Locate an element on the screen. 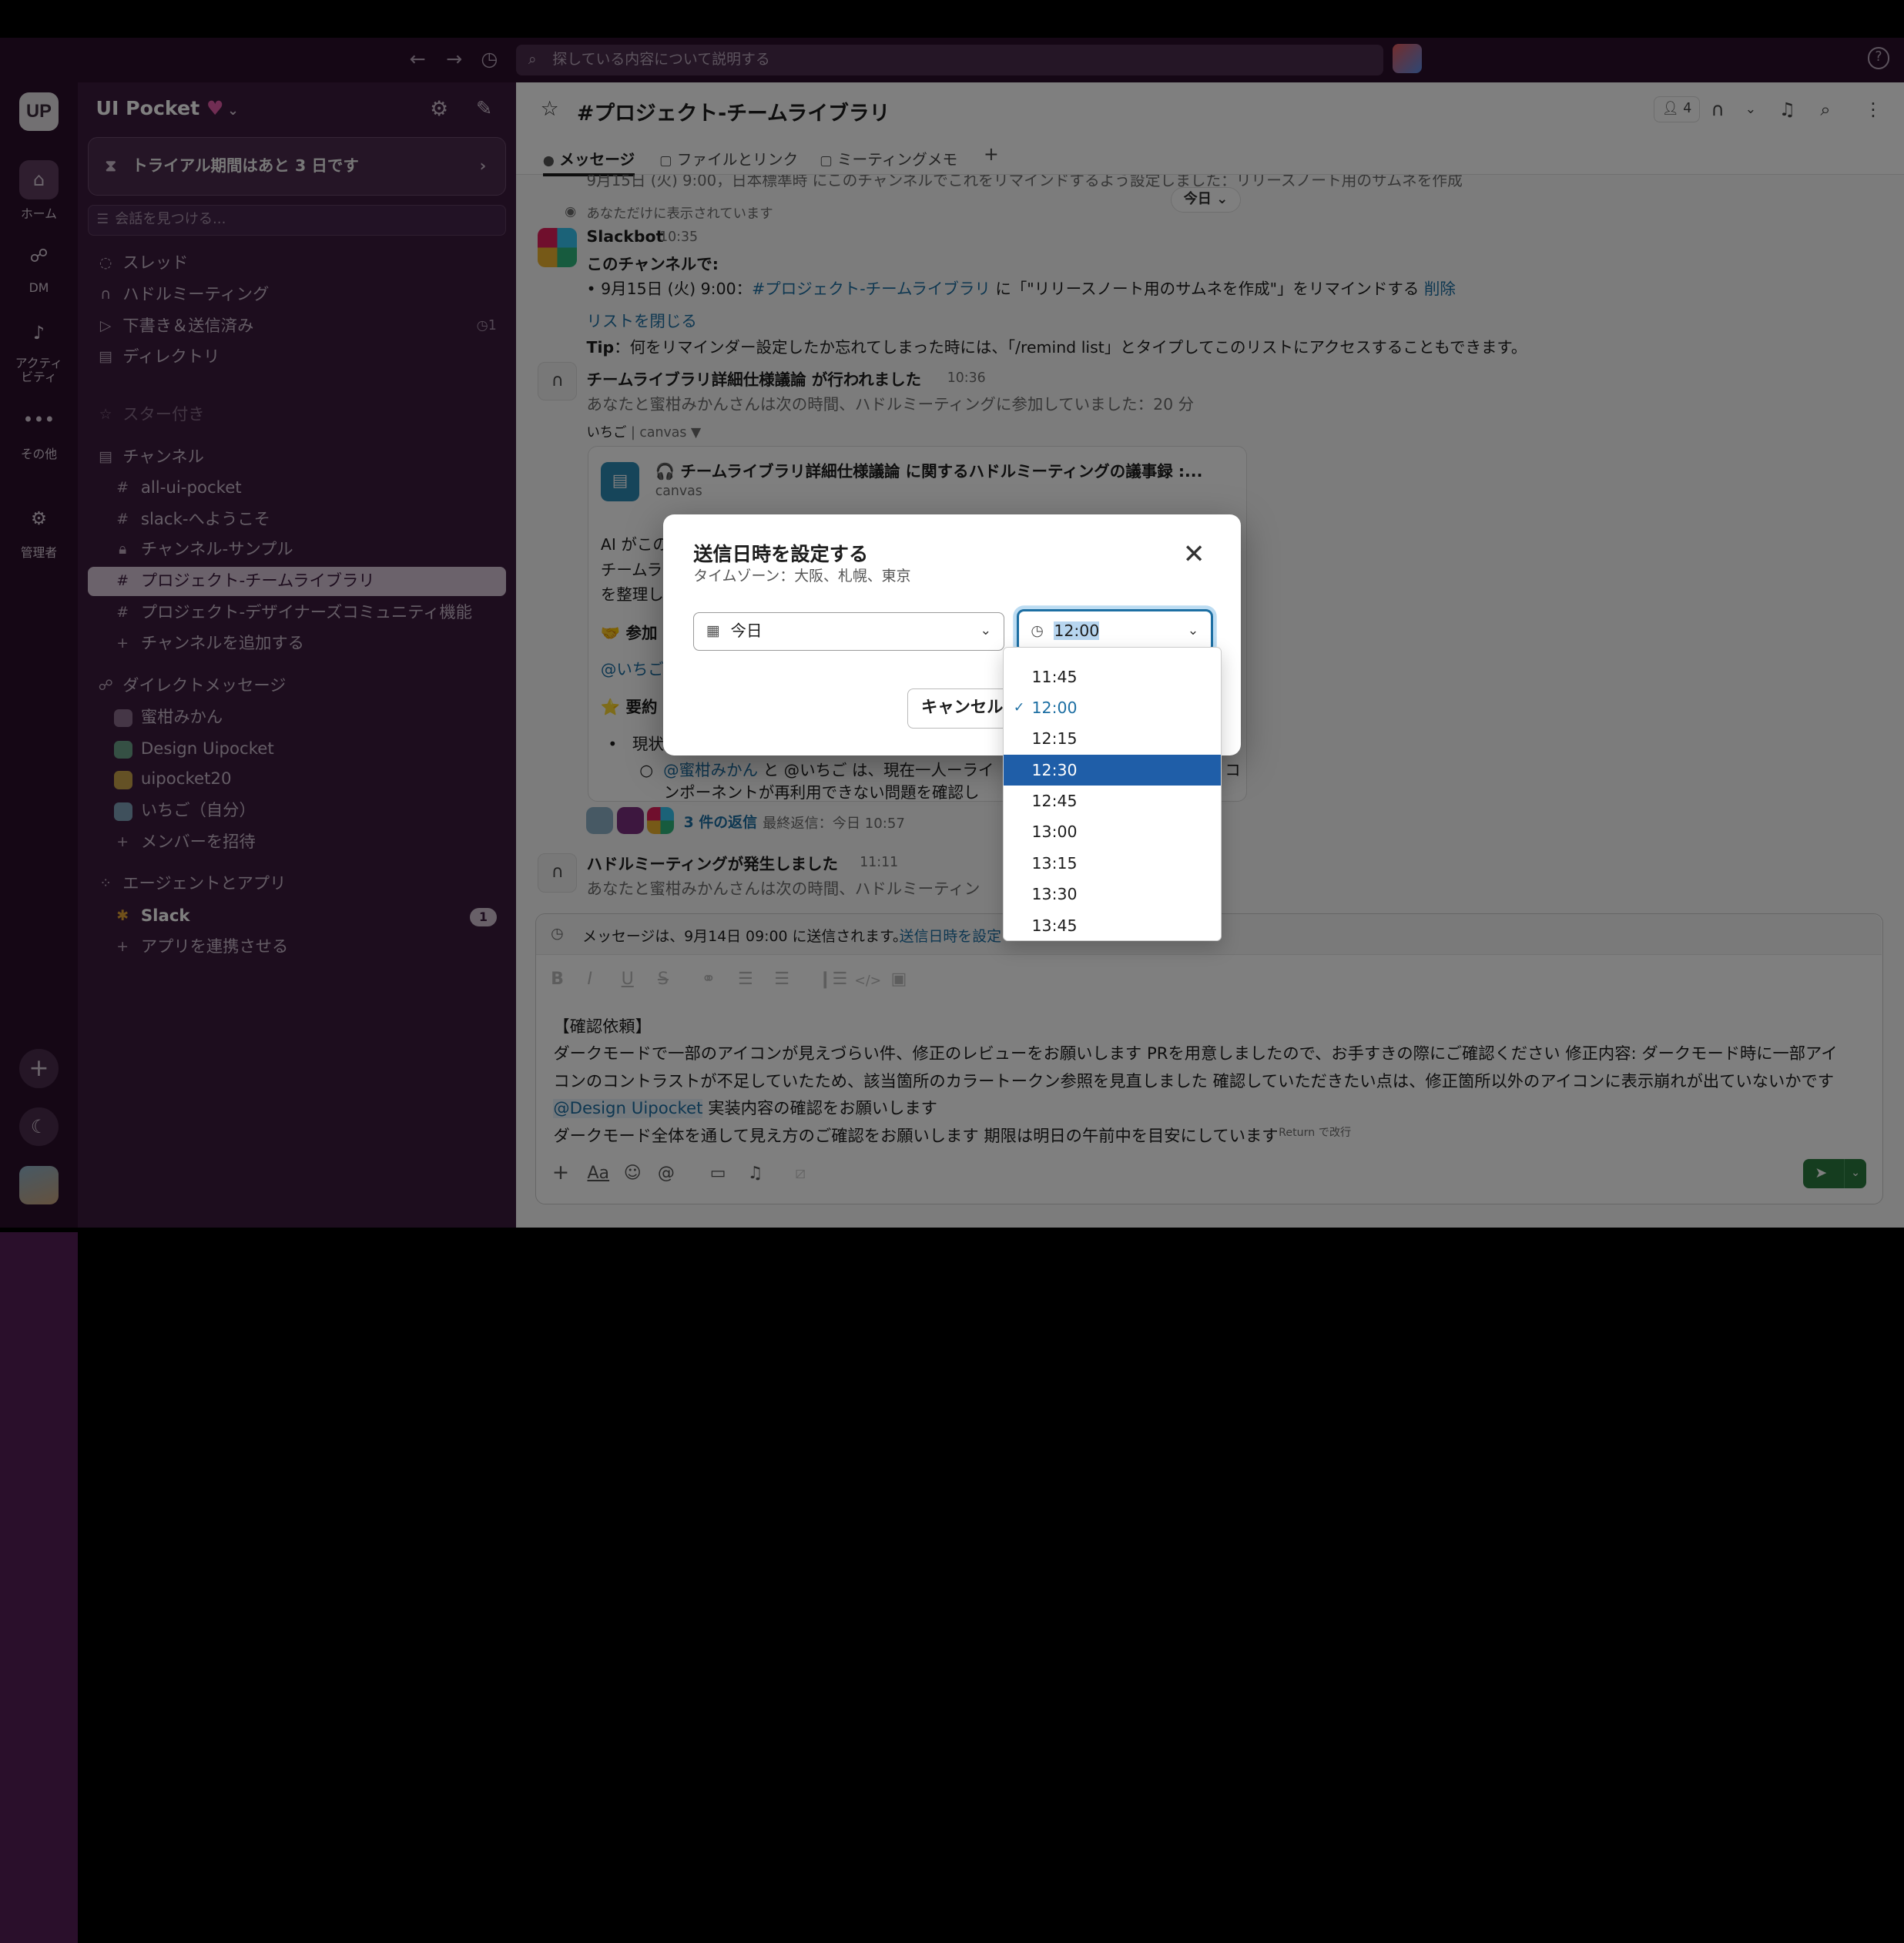 The height and width of the screenshot is (1943, 1904). time-option-label: 12:15 is located at coordinates (1054, 739).